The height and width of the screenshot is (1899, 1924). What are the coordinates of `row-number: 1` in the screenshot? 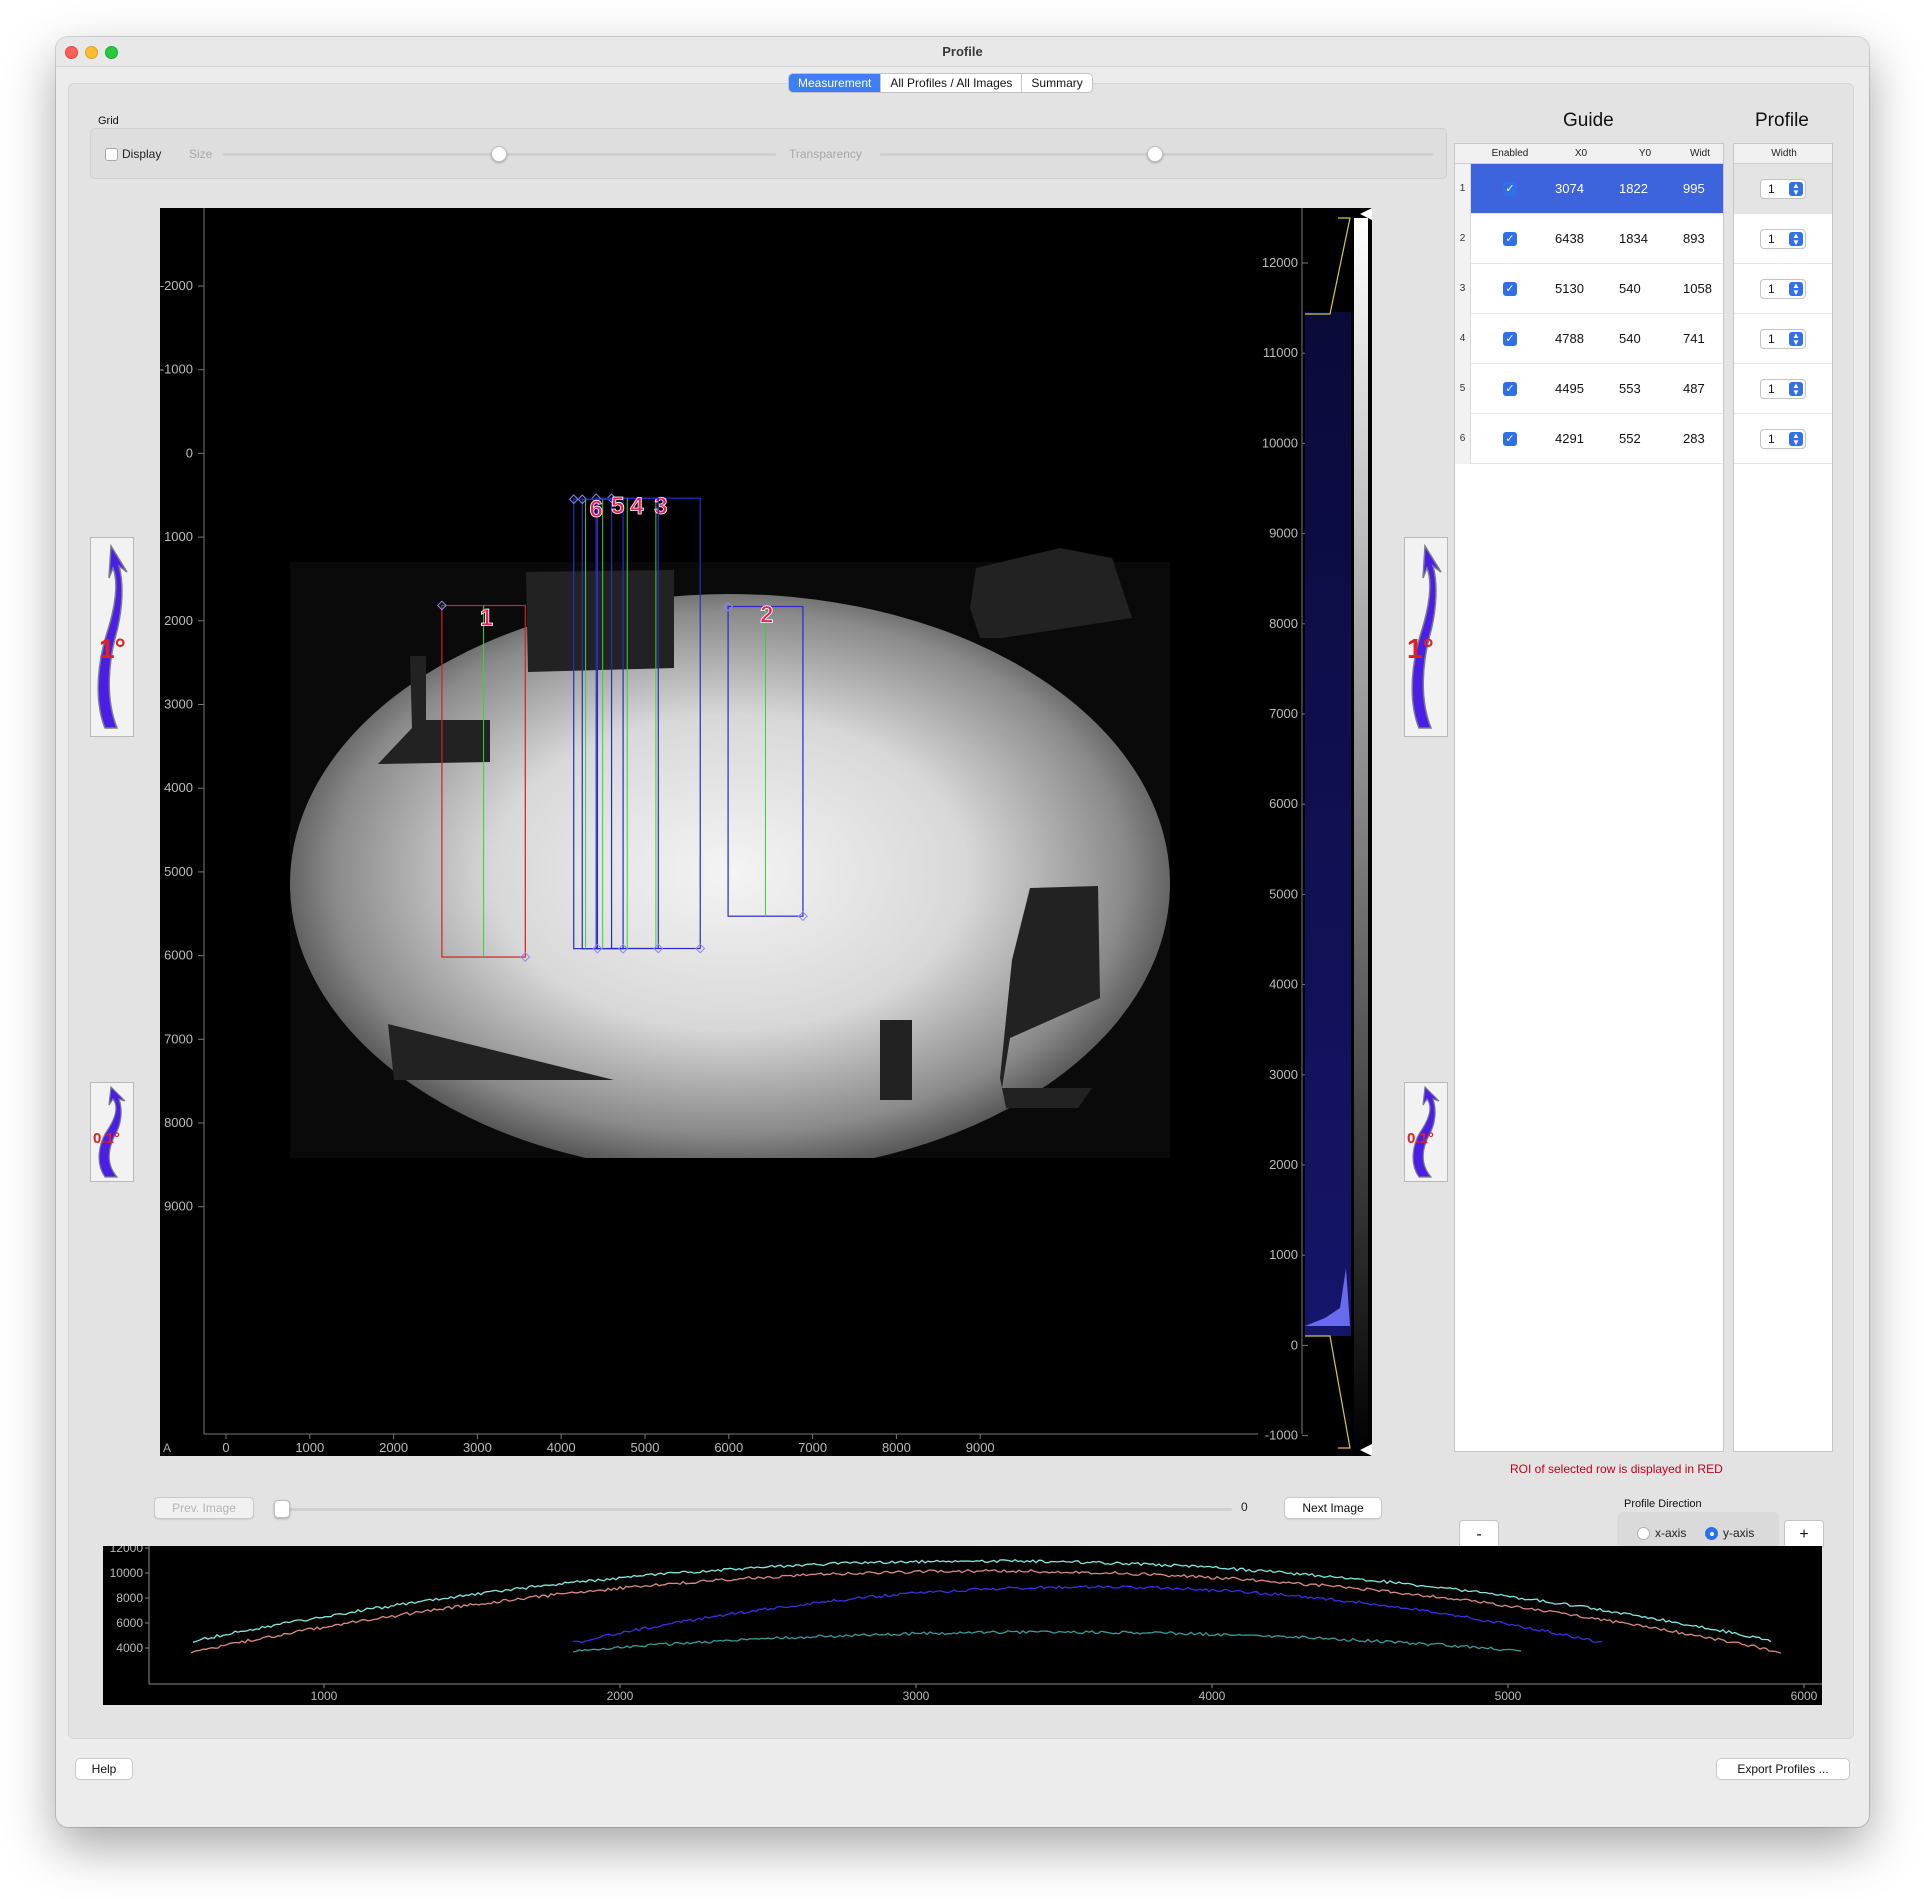 It's located at (1463, 189).